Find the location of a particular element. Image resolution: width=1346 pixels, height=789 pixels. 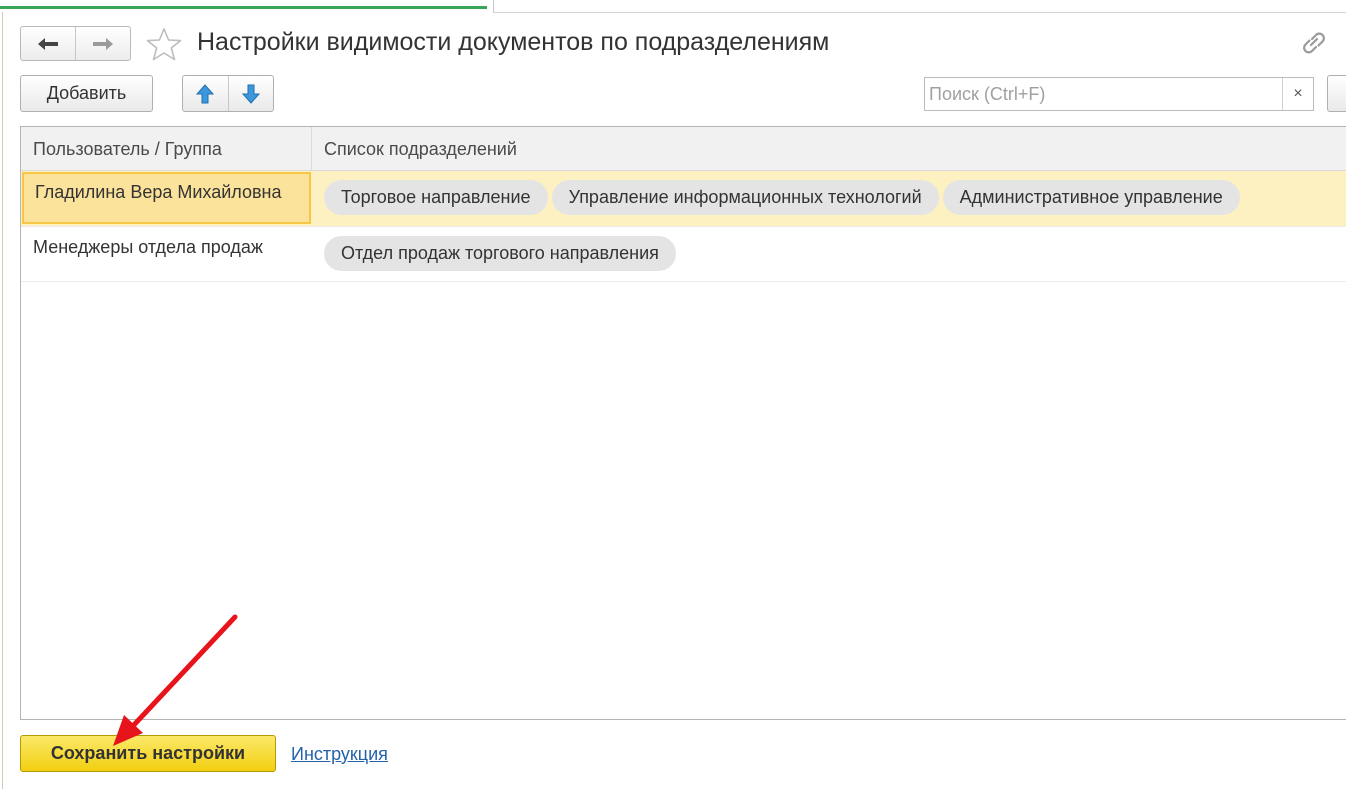

move-up-button is located at coordinates (205, 93).